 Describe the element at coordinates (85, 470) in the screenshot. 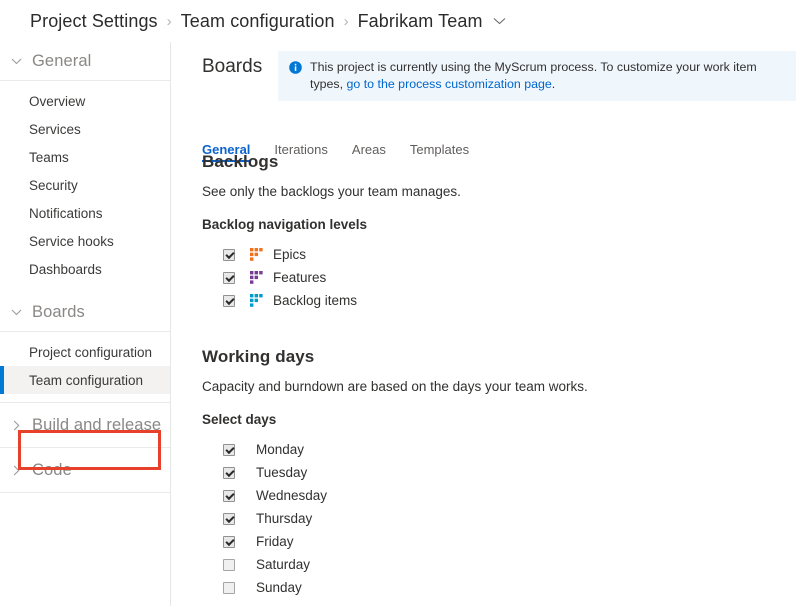

I see `sidebar-group-code: Code` at that location.